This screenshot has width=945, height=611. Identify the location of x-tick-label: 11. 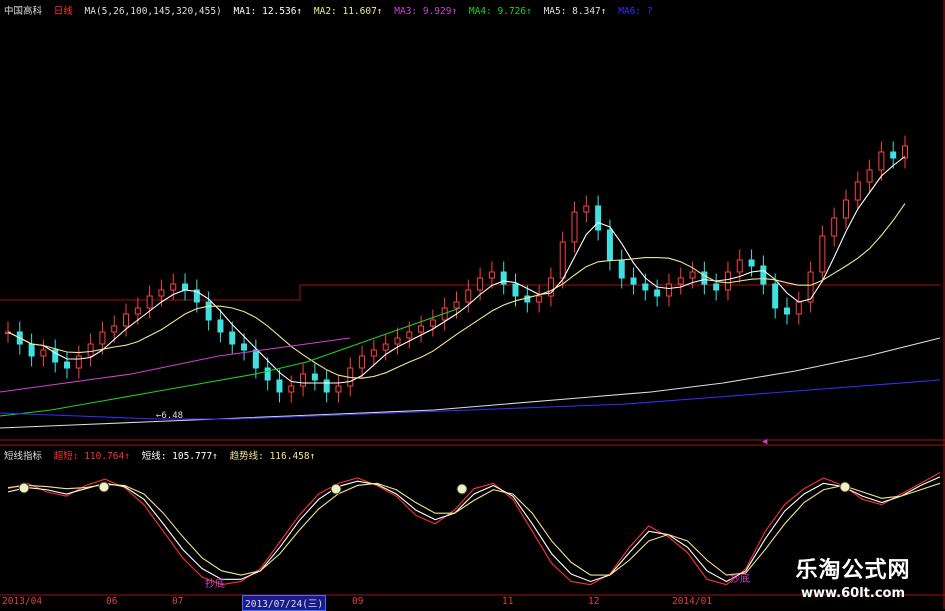
(508, 601).